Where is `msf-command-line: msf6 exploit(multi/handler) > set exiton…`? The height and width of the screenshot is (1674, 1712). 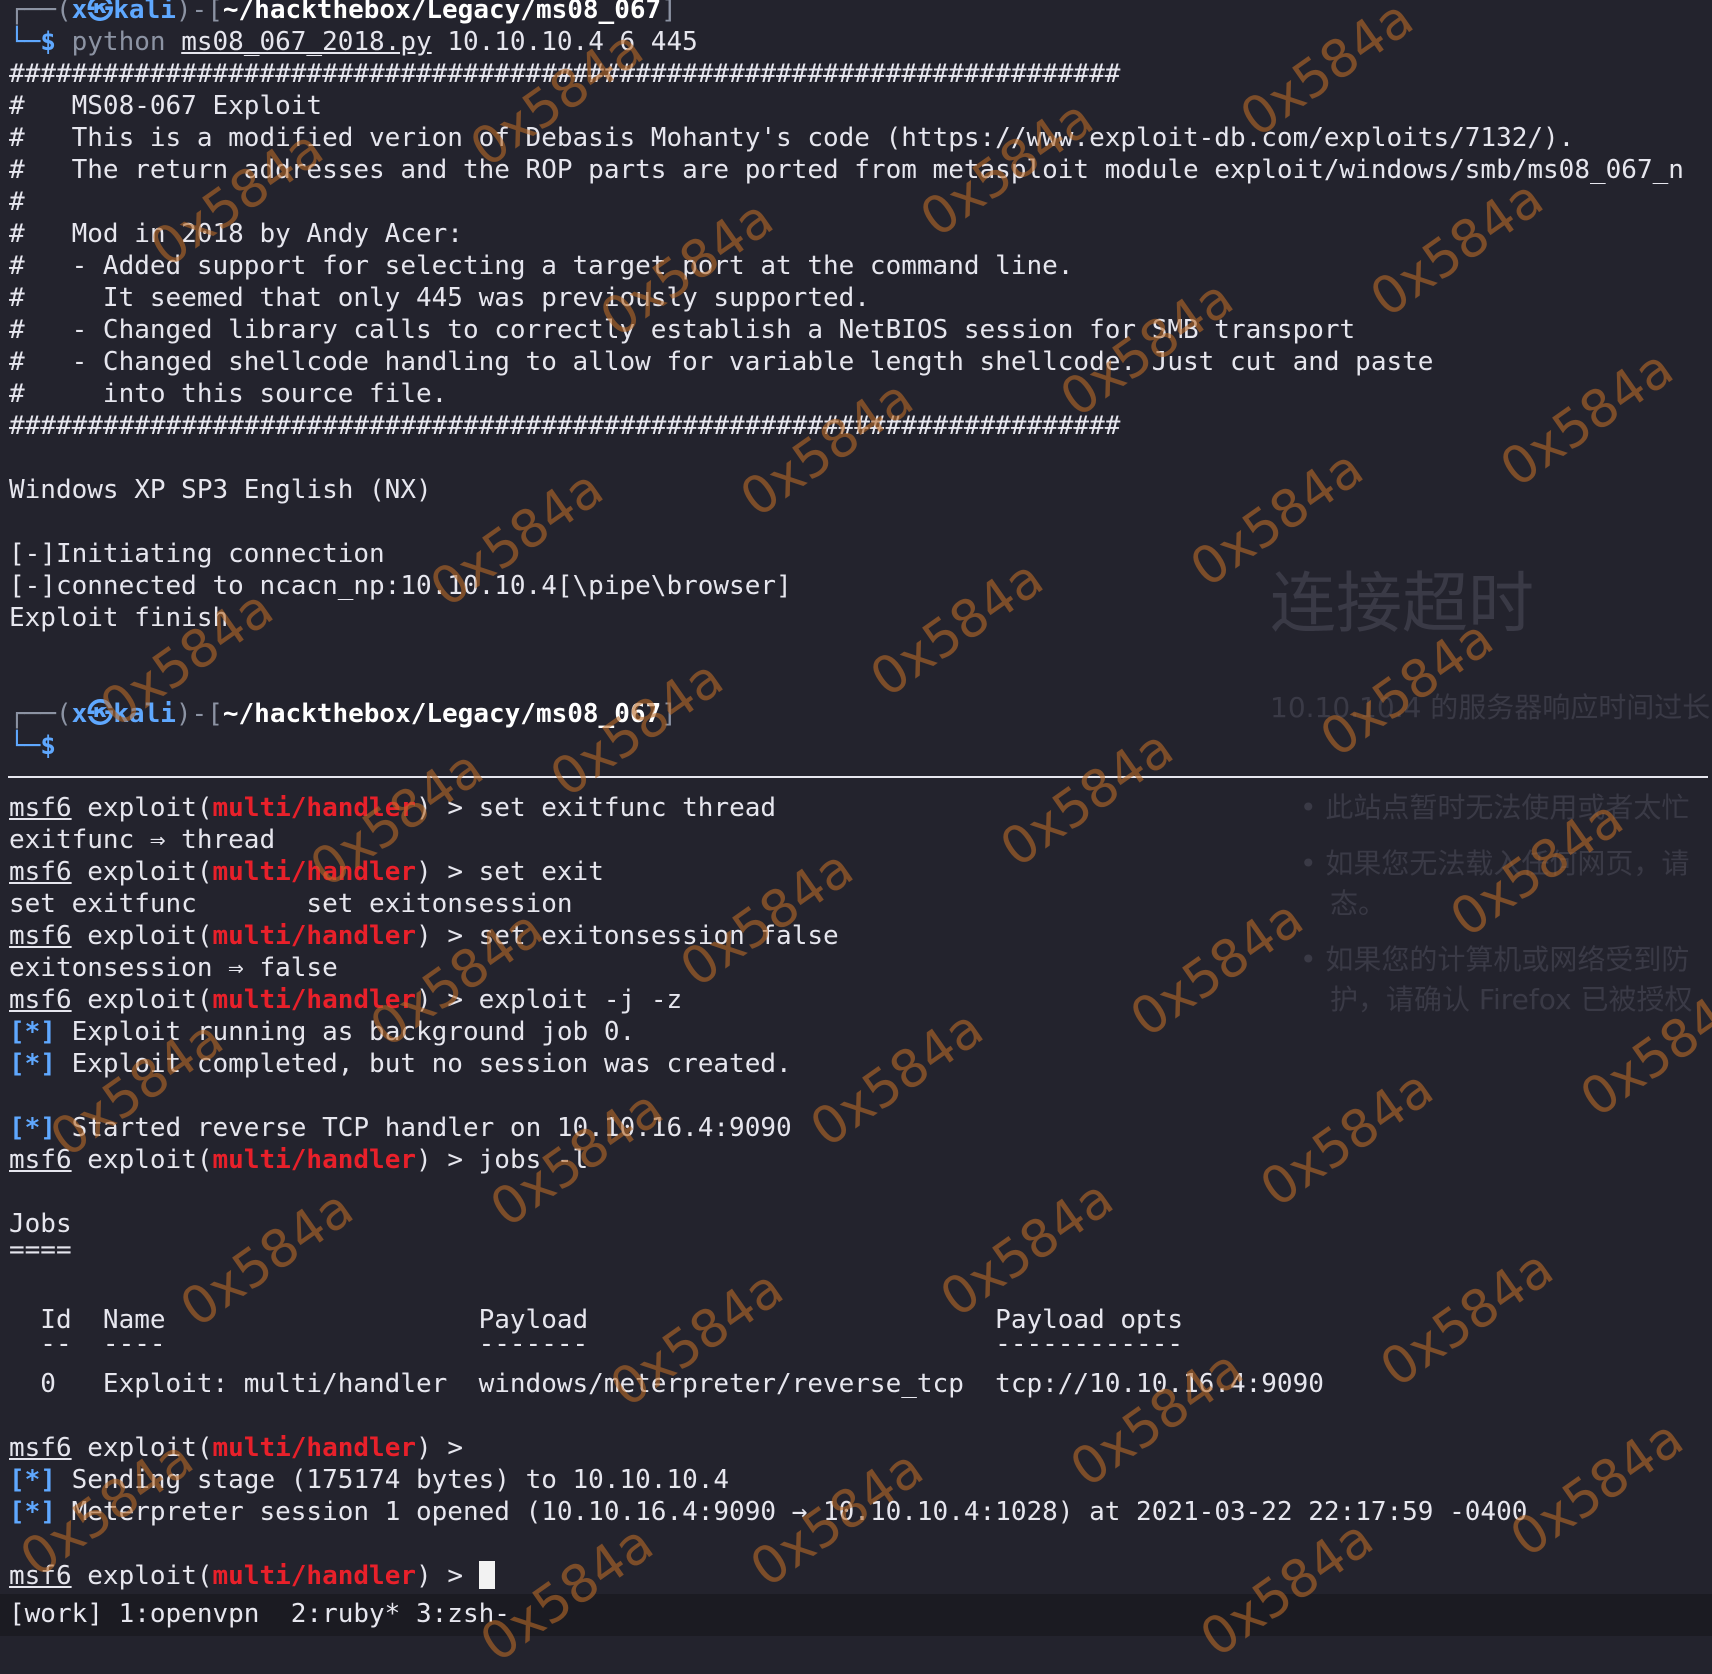 msf-command-line: msf6 exploit(multi/handler) > set exiton… is located at coordinates (424, 936).